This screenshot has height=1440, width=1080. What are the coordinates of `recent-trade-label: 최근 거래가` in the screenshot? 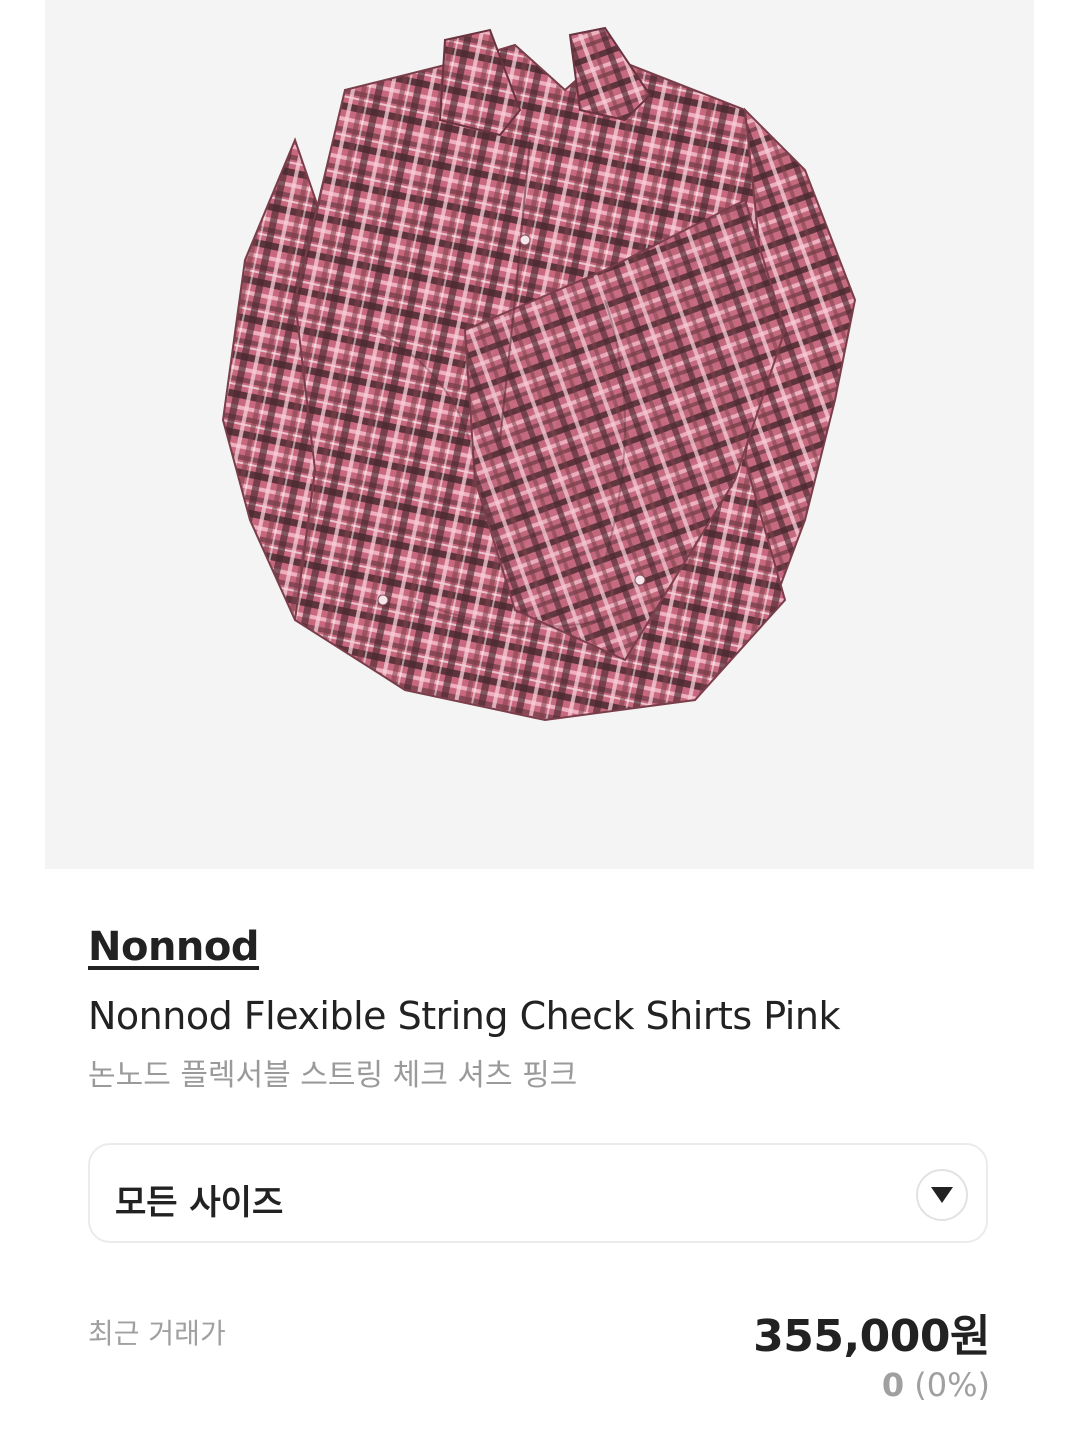 It's located at (157, 1333).